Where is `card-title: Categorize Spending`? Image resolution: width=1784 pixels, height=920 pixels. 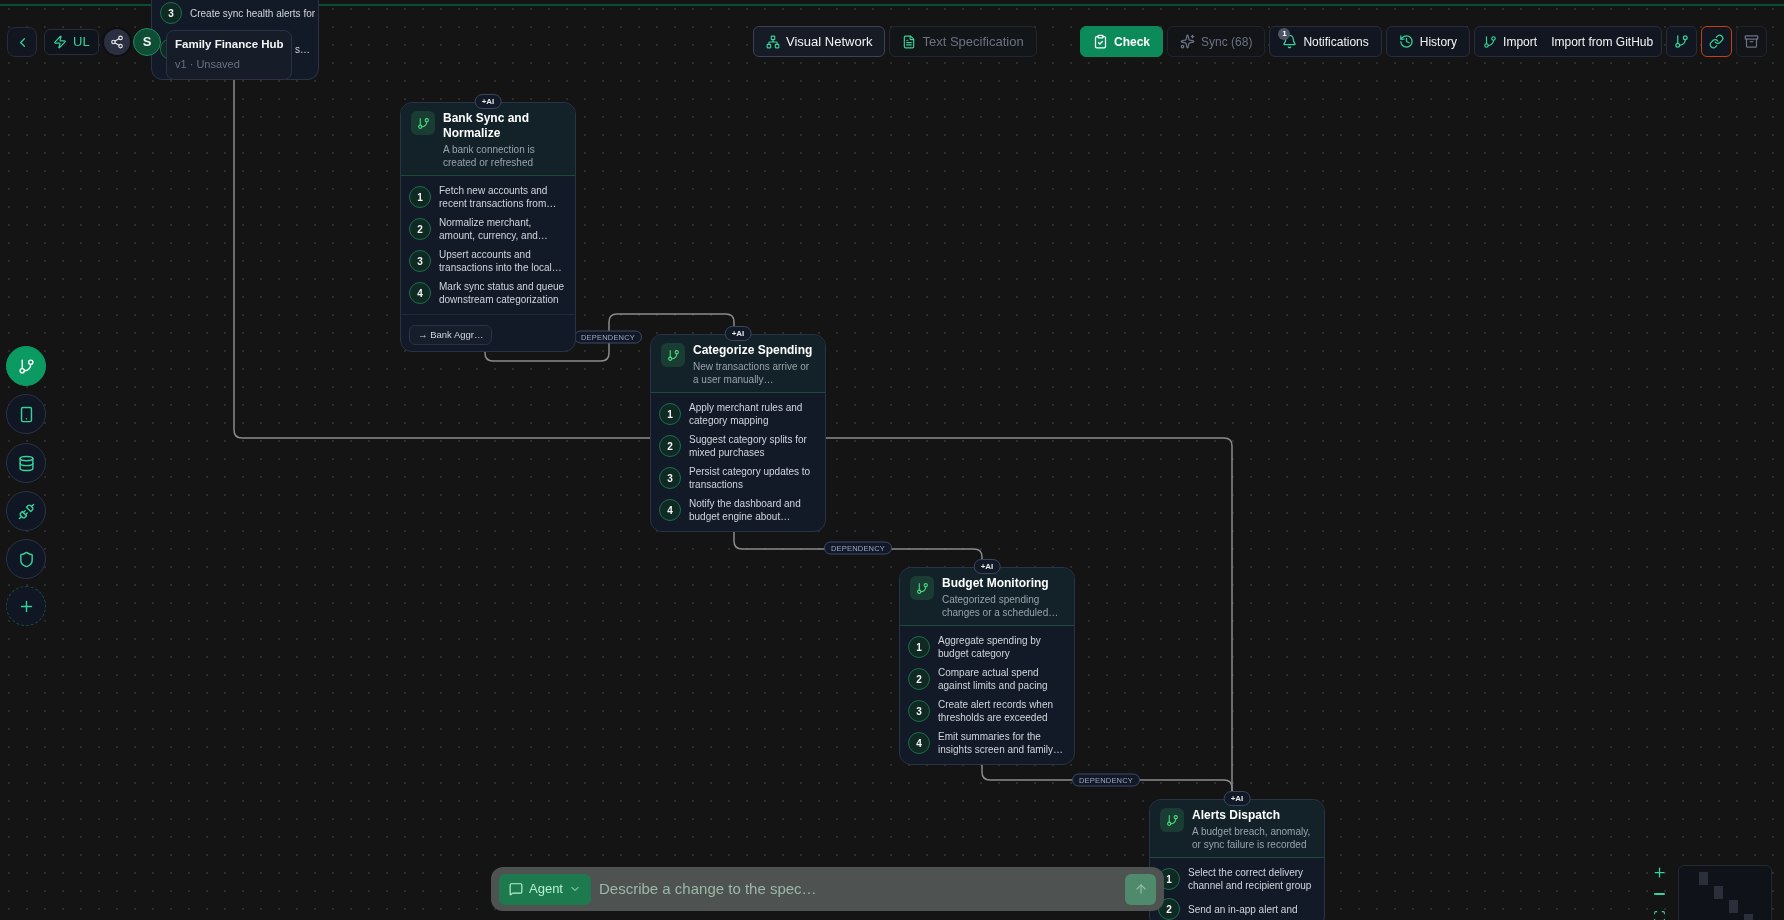
card-title: Categorize Spending is located at coordinates (753, 350).